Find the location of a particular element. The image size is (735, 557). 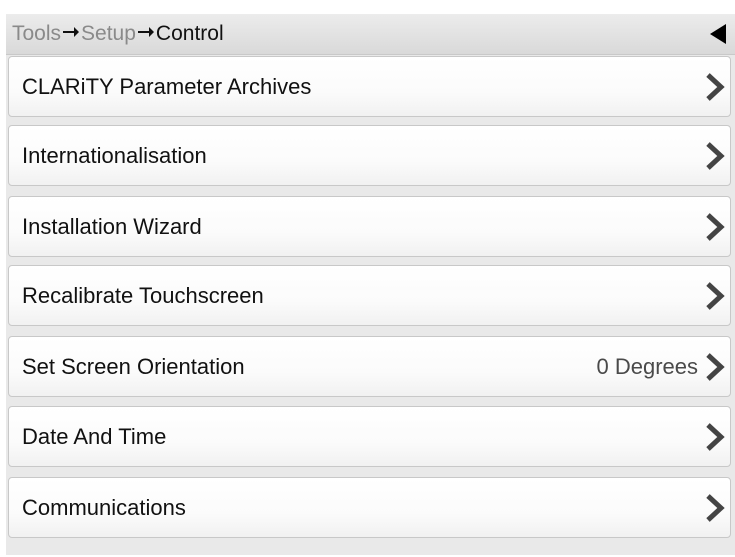

menu-item-label: Installation Wizard is located at coordinates (112, 226).